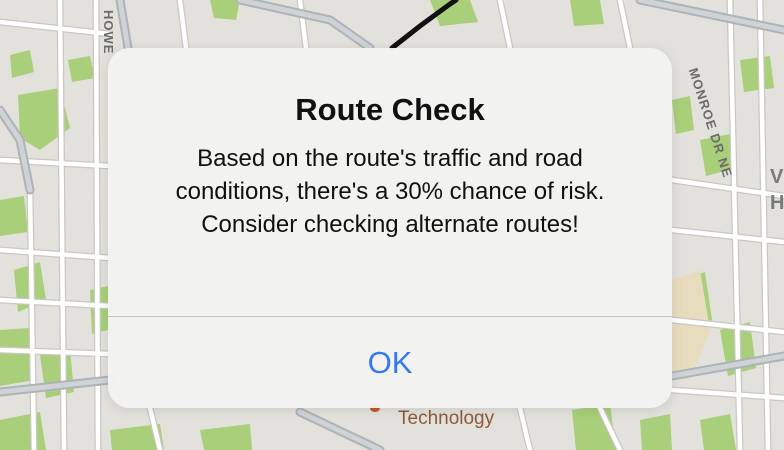 The width and height of the screenshot is (784, 450). What do you see at coordinates (777, 203) in the screenshot?
I see `edge-map-letter-h: H` at bounding box center [777, 203].